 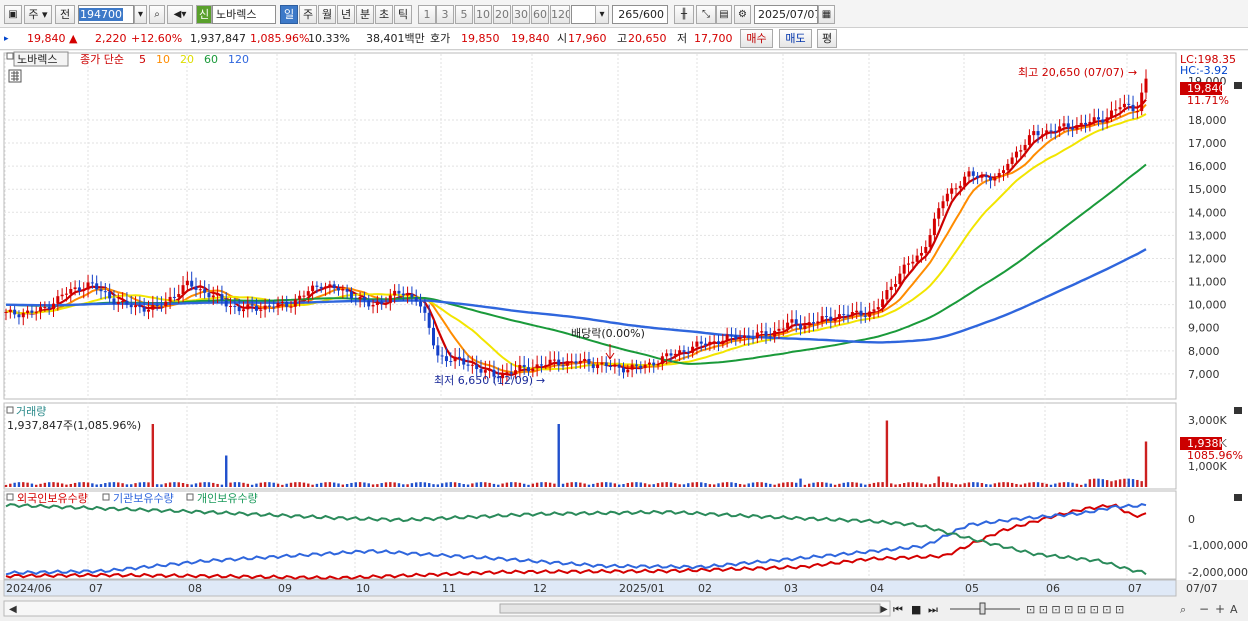 What do you see at coordinates (982, 608) in the screenshot?
I see `zoom-slider-thumb` at bounding box center [982, 608].